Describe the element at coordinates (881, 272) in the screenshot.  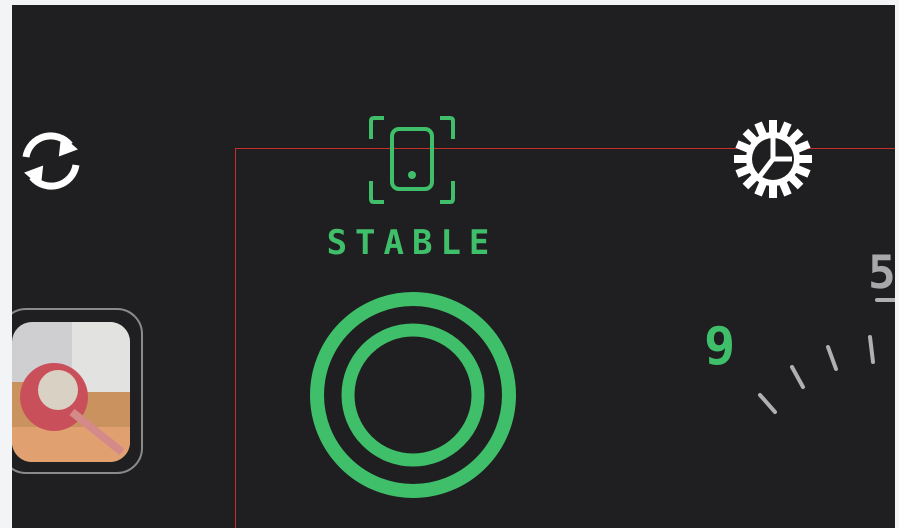
I see `dial-number: 5` at that location.